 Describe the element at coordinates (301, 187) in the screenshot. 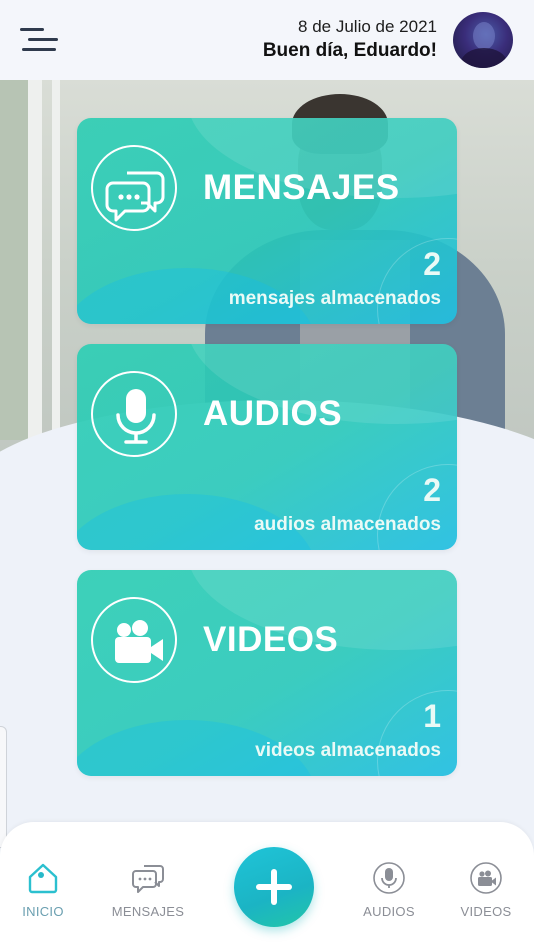

I see `card-title: MENSAJES` at that location.